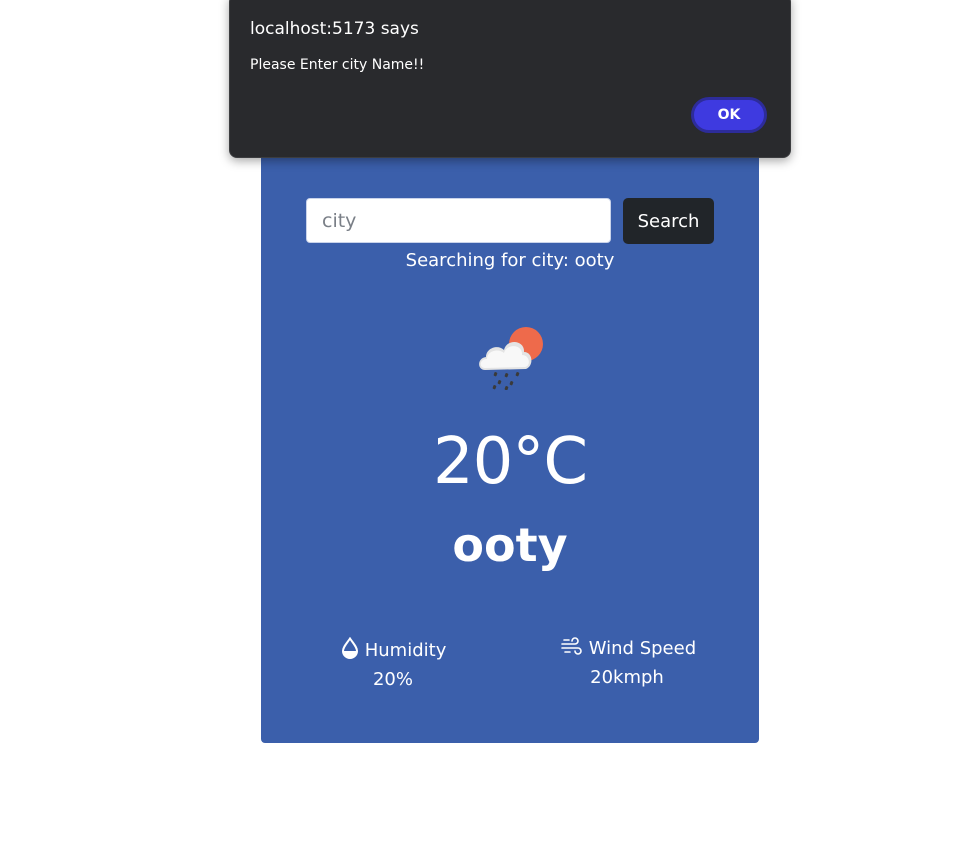 The height and width of the screenshot is (857, 976). Describe the element at coordinates (575, 648) in the screenshot. I see `wind-icon` at that location.